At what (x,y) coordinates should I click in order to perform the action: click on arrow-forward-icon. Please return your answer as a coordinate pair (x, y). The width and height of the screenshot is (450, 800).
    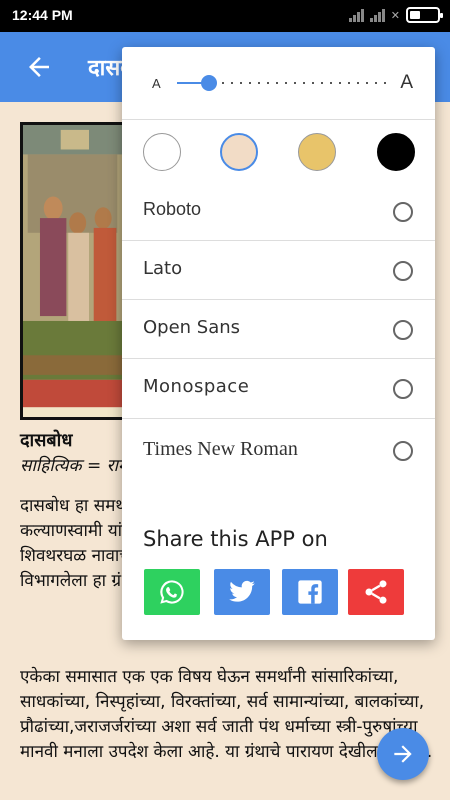
    Looking at the image, I should click on (403, 754).